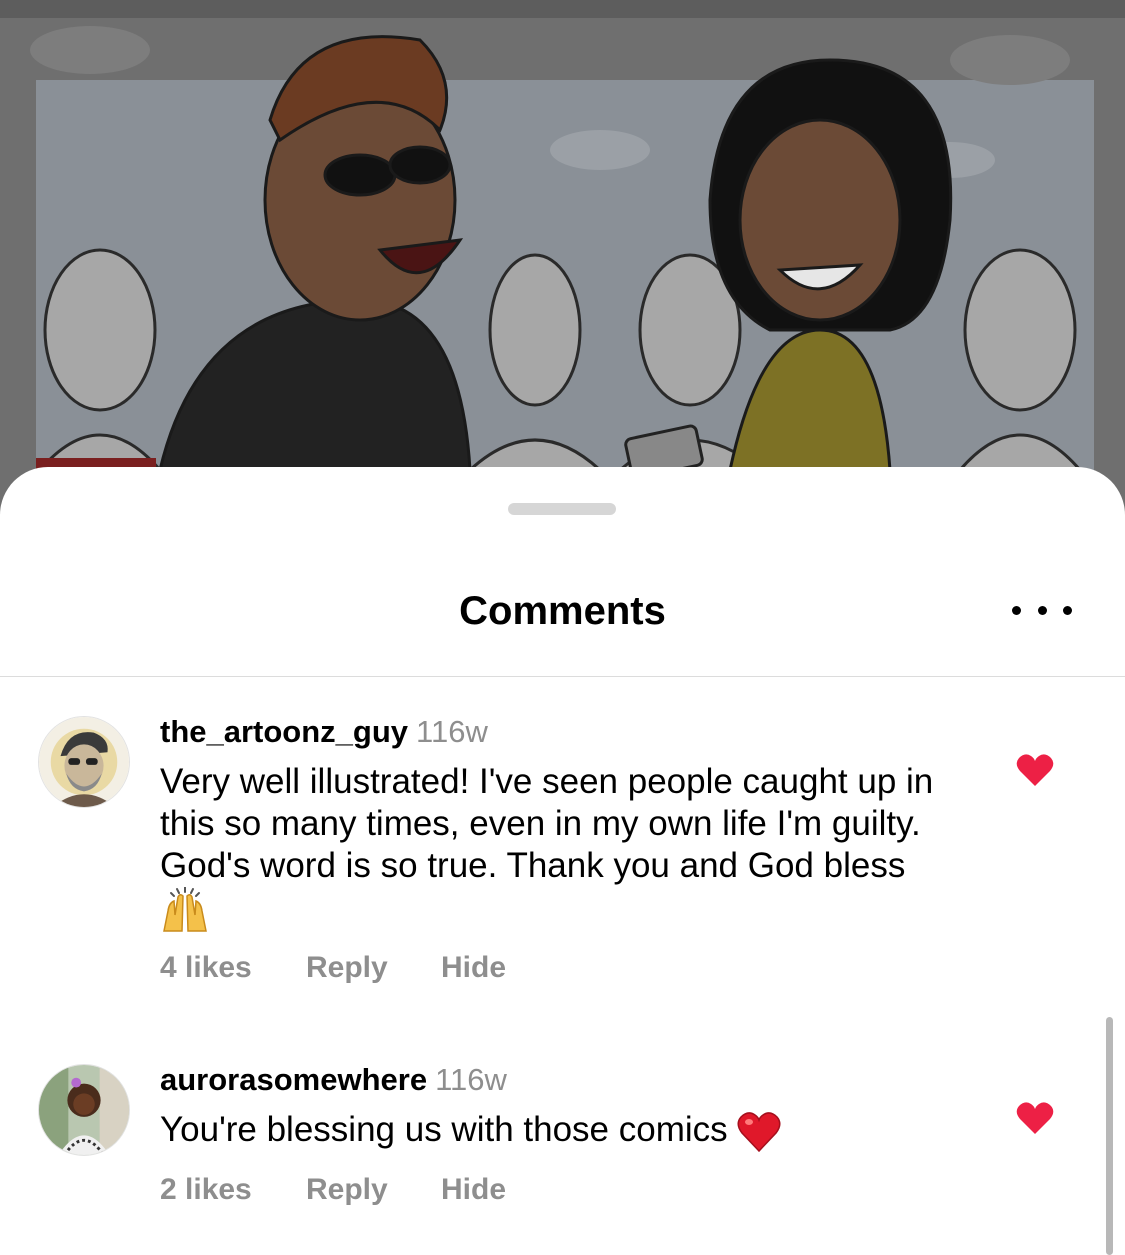  What do you see at coordinates (293, 1079) in the screenshot?
I see `comment-username: aurorasomewhere` at bounding box center [293, 1079].